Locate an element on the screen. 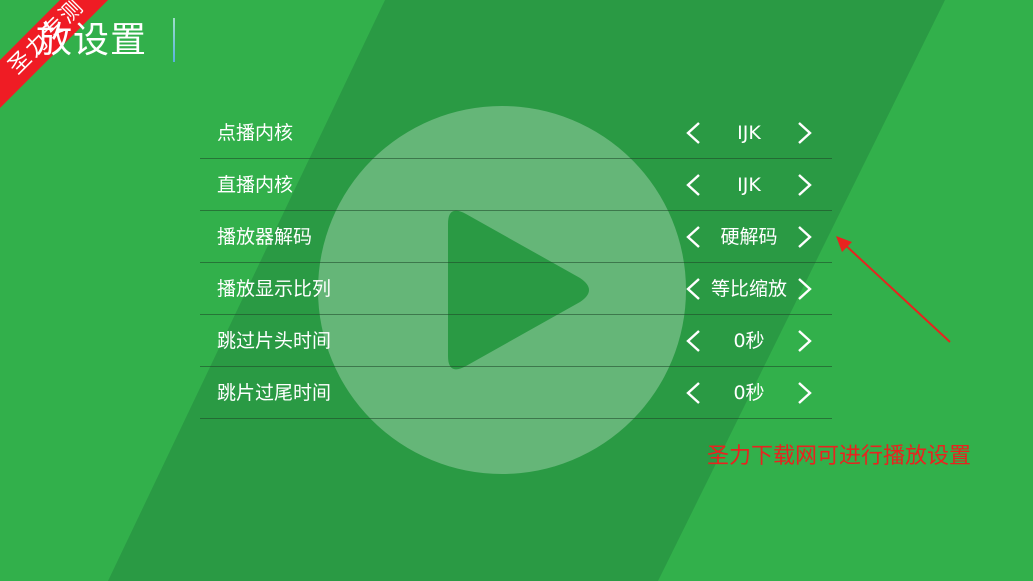  page-title: 放设置 is located at coordinates (92, 40).